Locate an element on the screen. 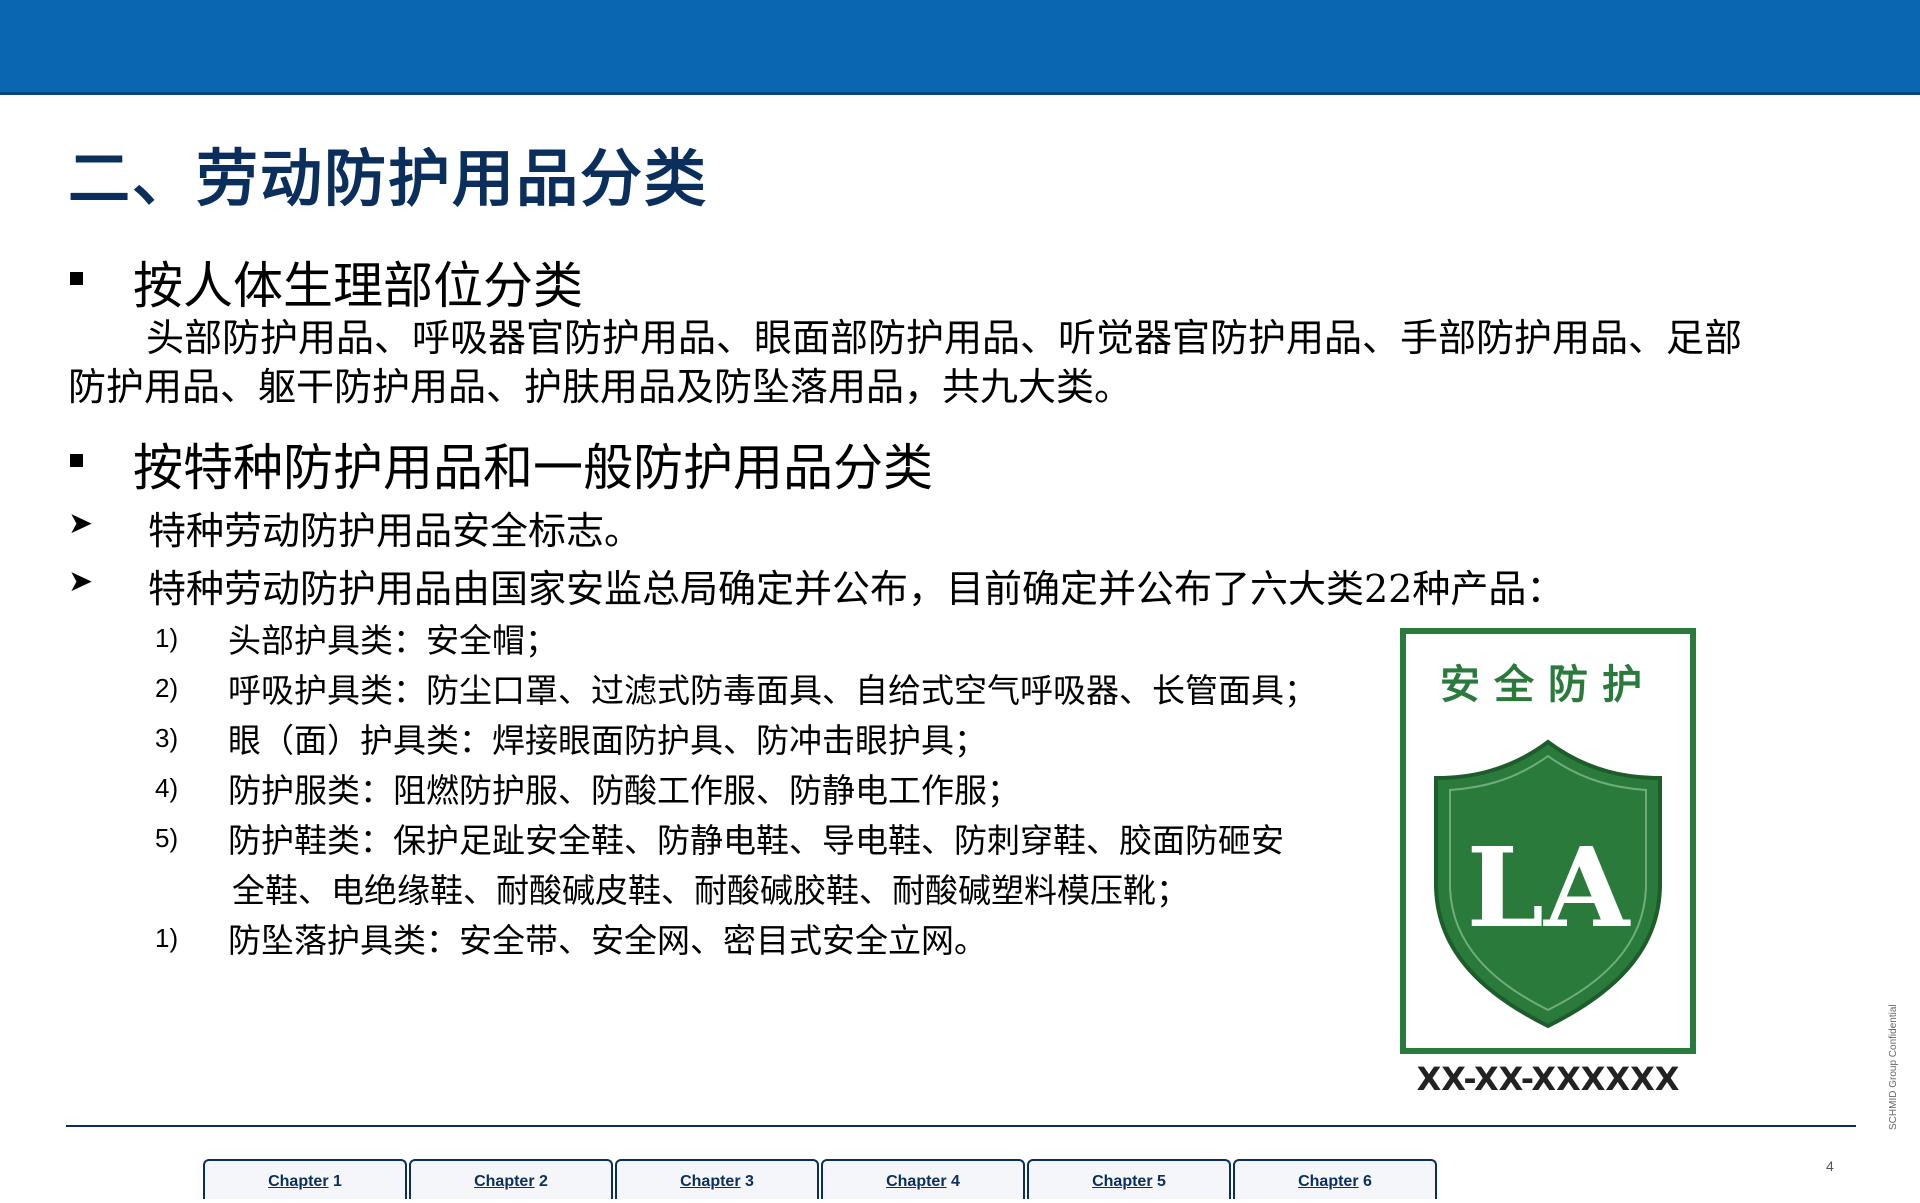 This screenshot has height=1203, width=1920. section1-heading: 按人体生理部位分类 is located at coordinates (358, 286).